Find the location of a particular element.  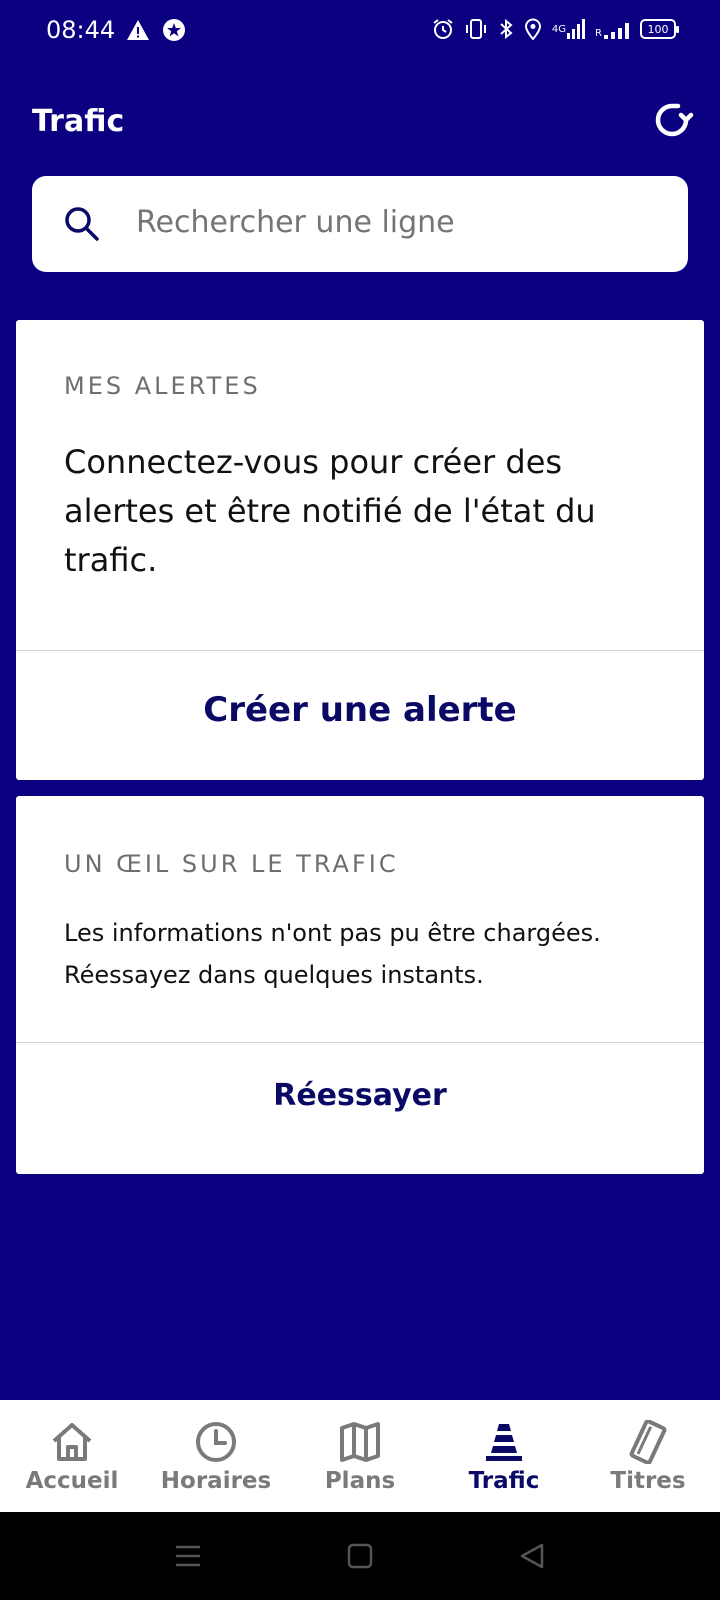

alarm-icon is located at coordinates (443, 29).